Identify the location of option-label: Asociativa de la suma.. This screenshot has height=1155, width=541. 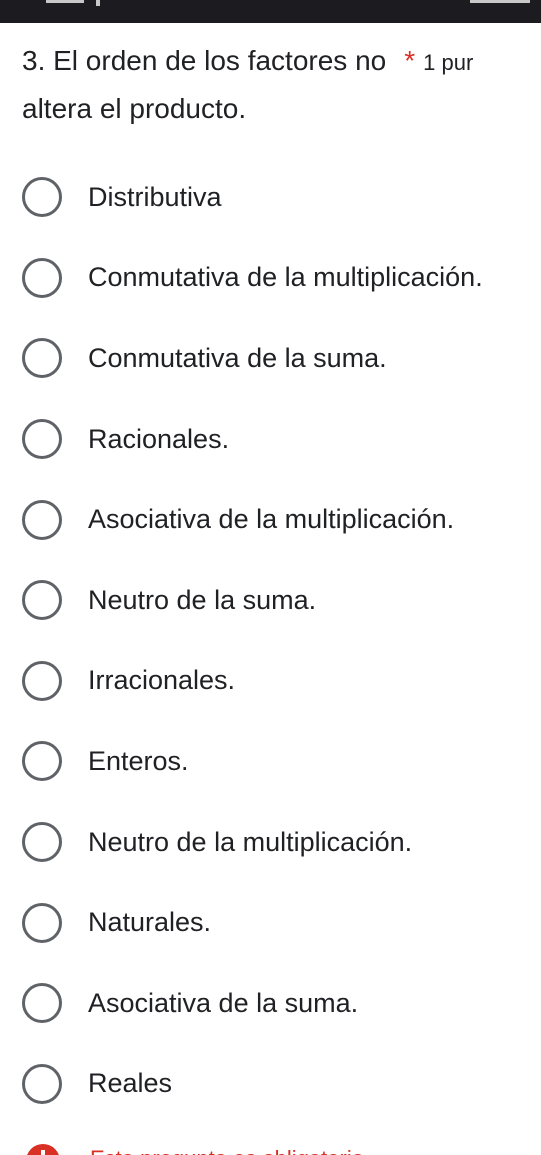
(223, 1003).